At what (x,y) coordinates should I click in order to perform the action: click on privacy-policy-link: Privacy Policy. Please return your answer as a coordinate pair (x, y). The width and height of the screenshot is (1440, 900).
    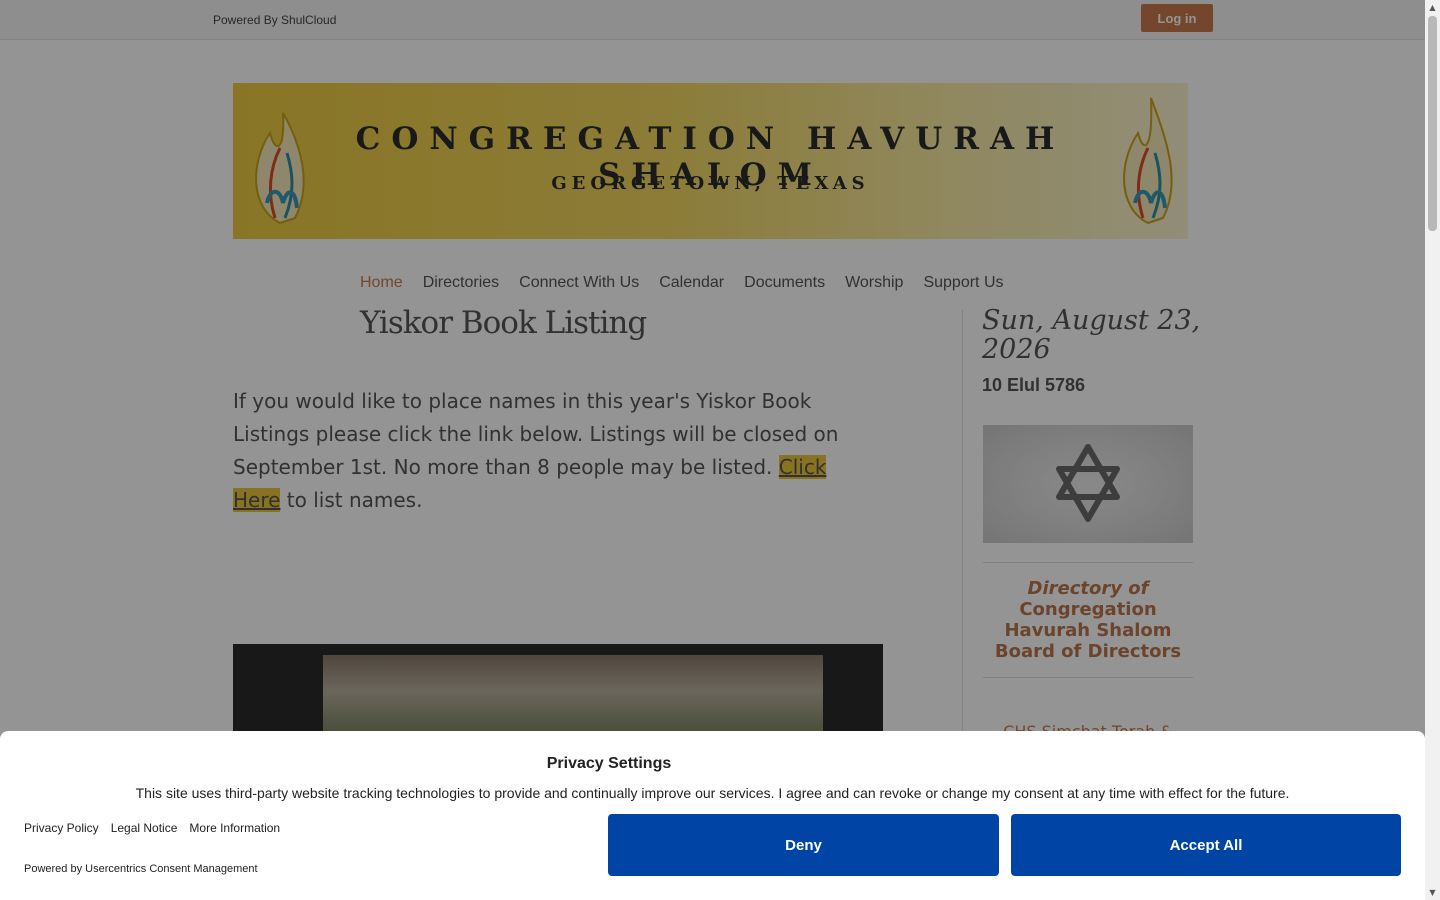
    Looking at the image, I should click on (61, 828).